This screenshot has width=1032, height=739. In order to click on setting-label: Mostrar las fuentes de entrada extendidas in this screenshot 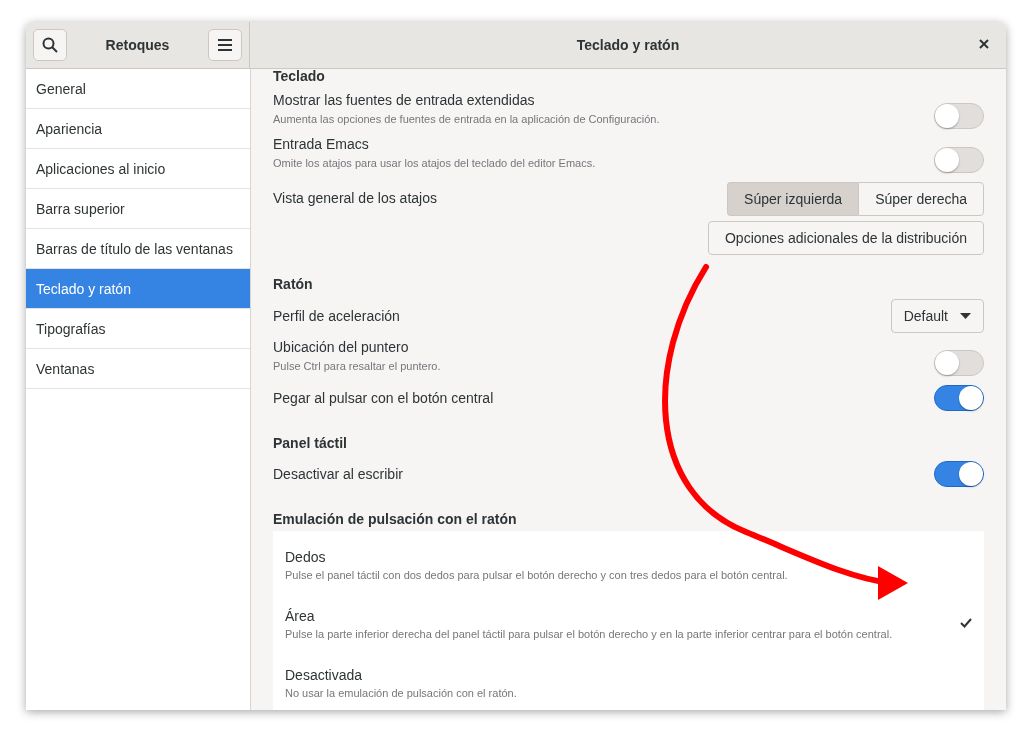, I will do `click(404, 100)`.